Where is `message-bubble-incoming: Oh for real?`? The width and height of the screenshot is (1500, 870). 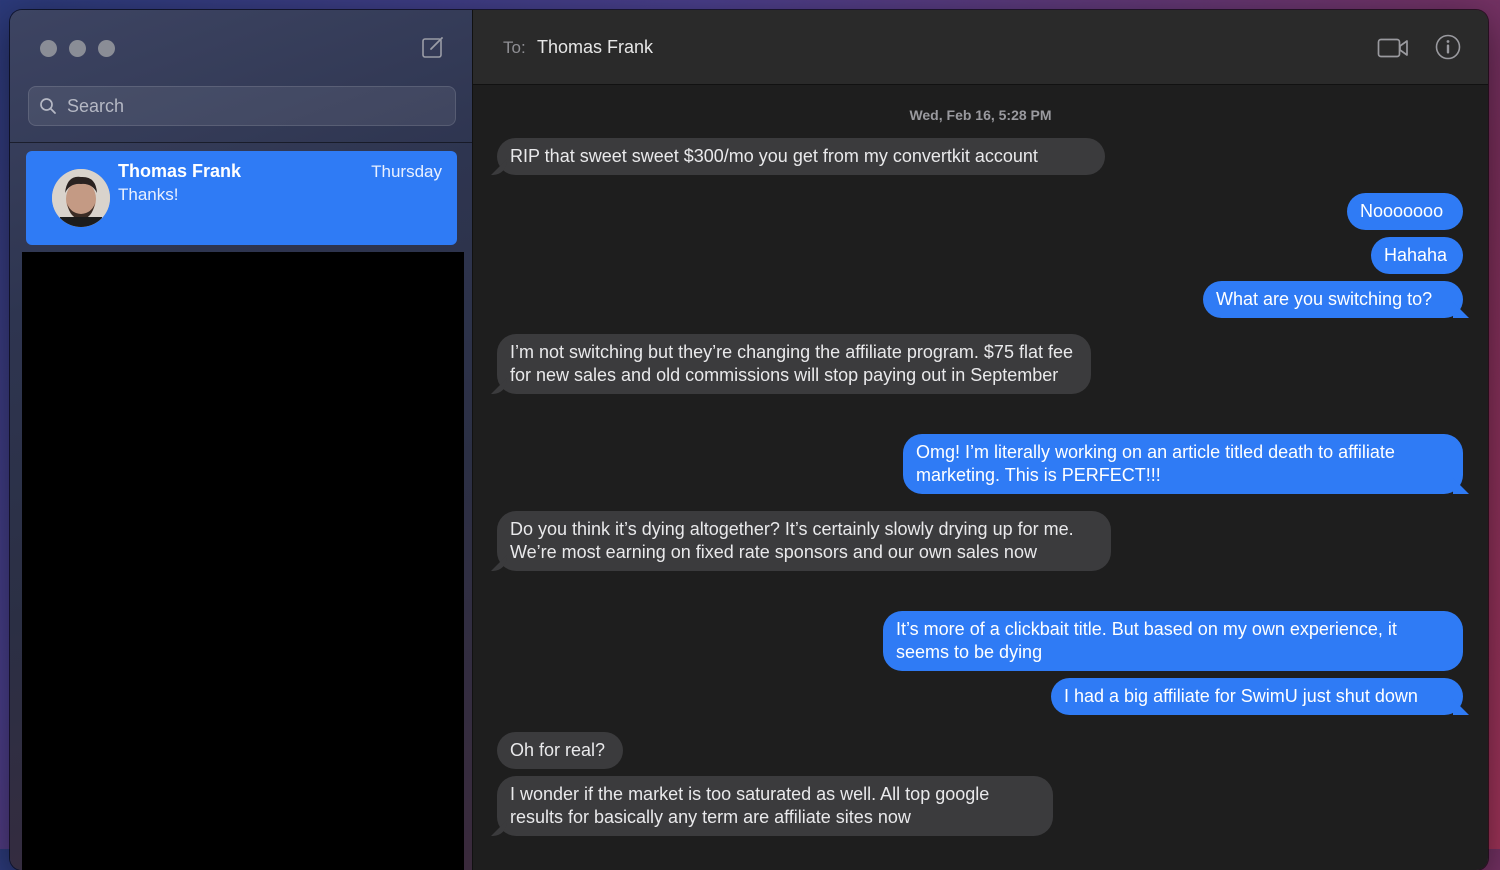 message-bubble-incoming: Oh for real? is located at coordinates (560, 750).